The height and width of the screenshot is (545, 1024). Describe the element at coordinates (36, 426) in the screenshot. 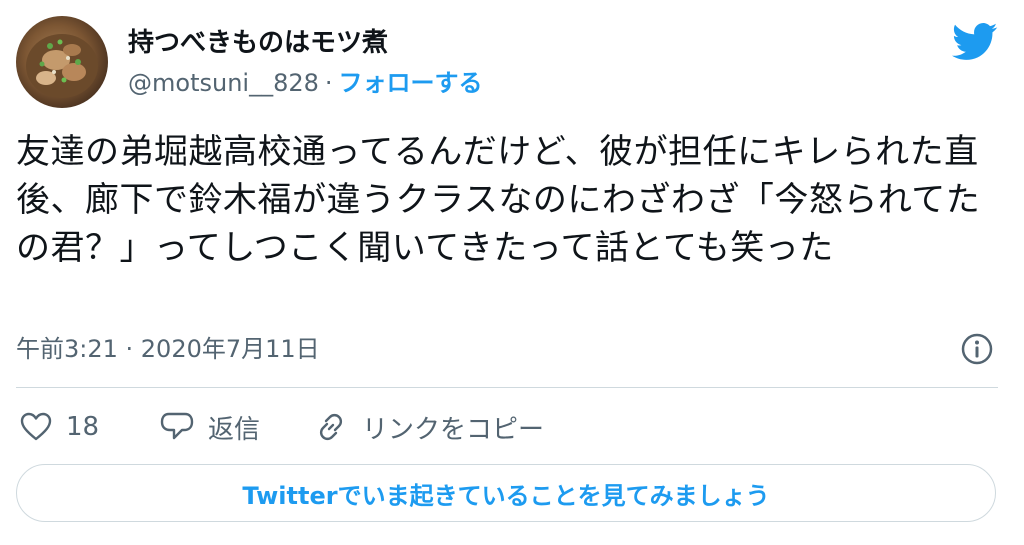

I see `heart-icon` at that location.